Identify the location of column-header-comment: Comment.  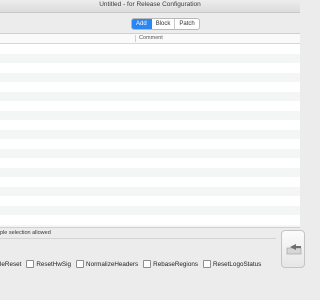
(151, 38).